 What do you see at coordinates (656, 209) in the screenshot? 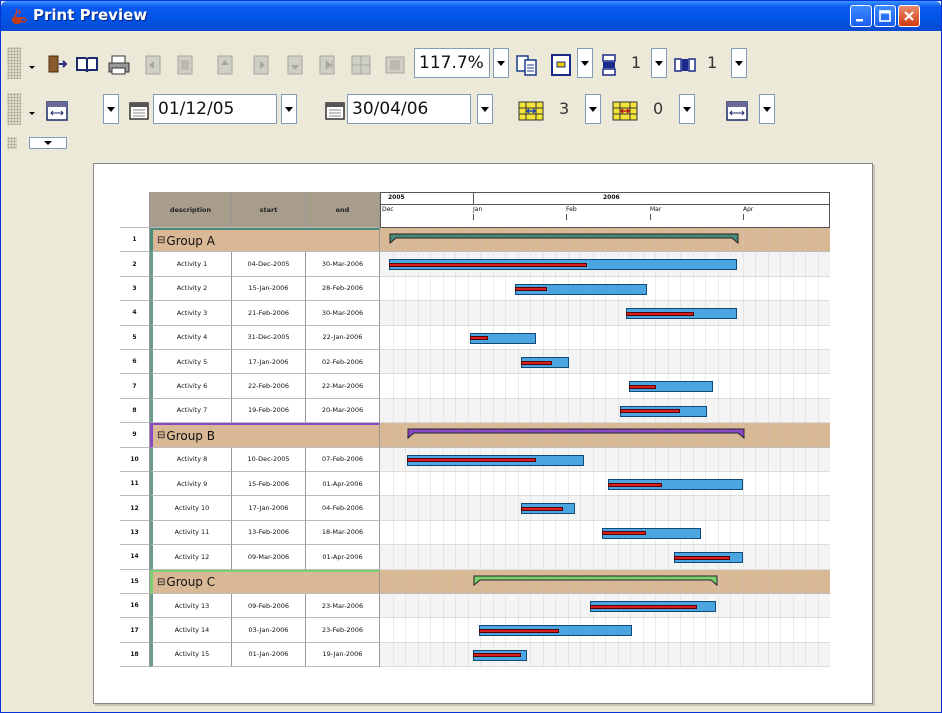
I see `timeline-month-label: Mar` at bounding box center [656, 209].